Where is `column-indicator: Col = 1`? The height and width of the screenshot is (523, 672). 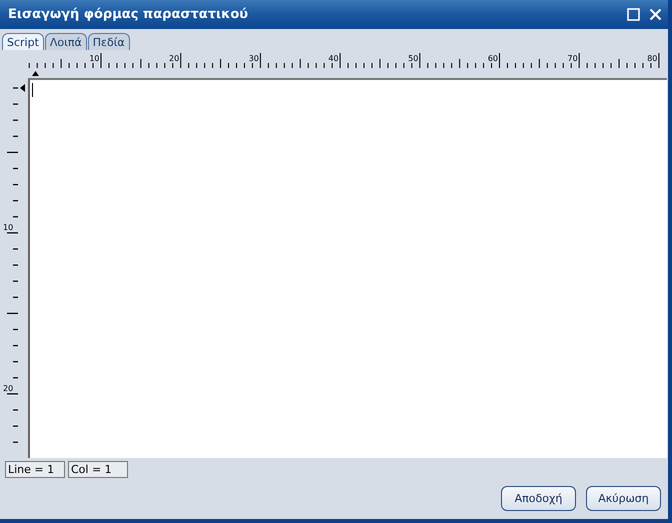
column-indicator: Col = 1 is located at coordinates (98, 469).